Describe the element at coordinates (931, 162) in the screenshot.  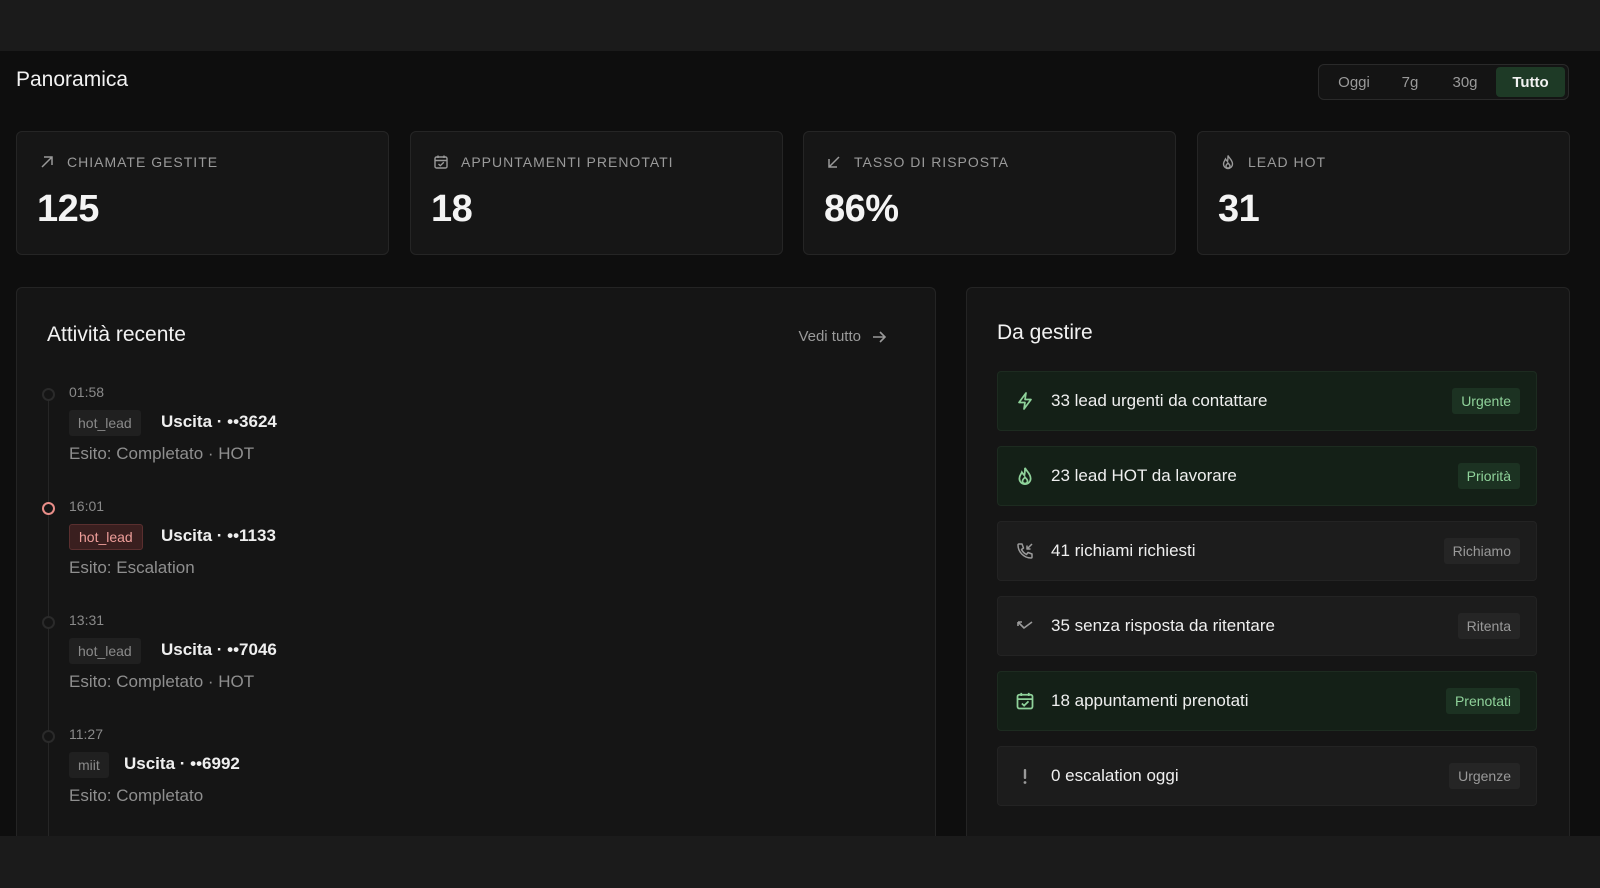
I see `stat-label: TASSO DI RISPOSTA` at that location.